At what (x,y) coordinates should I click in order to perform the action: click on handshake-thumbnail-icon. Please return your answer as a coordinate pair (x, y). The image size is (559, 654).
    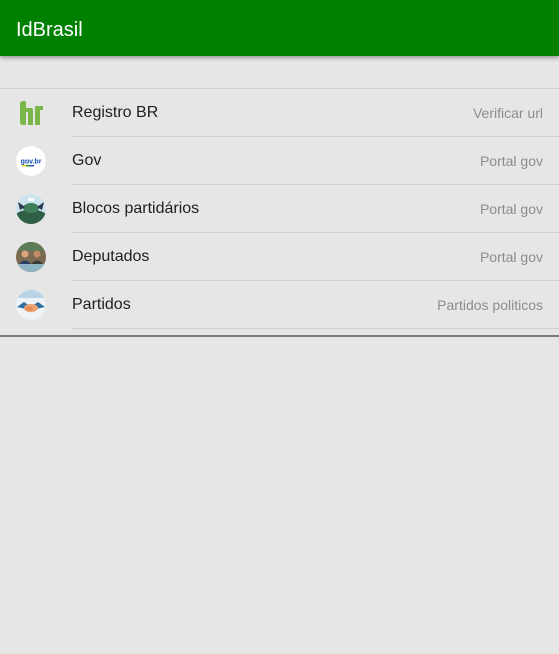
    Looking at the image, I should click on (31, 305).